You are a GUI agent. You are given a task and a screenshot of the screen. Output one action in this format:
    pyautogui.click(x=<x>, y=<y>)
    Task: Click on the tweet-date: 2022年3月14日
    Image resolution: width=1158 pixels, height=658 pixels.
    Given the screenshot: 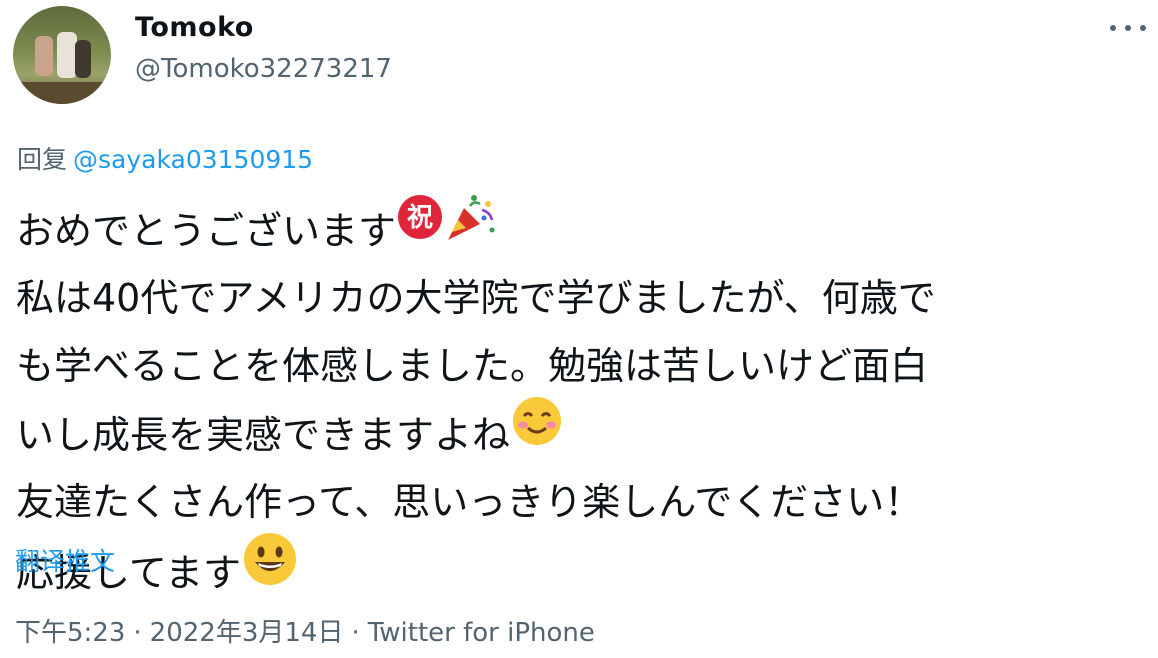 What is the action you would take?
    pyautogui.click(x=247, y=633)
    